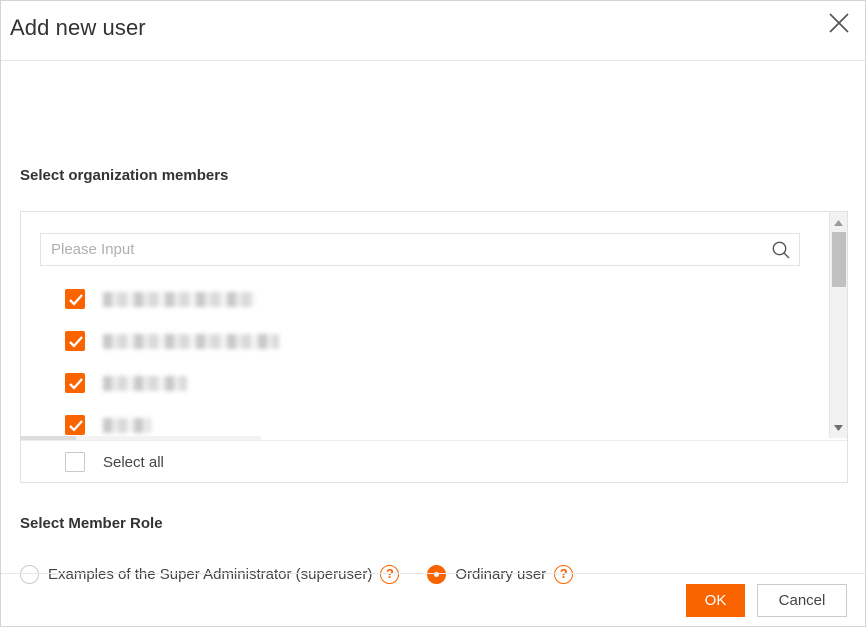 The width and height of the screenshot is (868, 629). What do you see at coordinates (433, 31) in the screenshot?
I see `dialog-header: Add new user` at bounding box center [433, 31].